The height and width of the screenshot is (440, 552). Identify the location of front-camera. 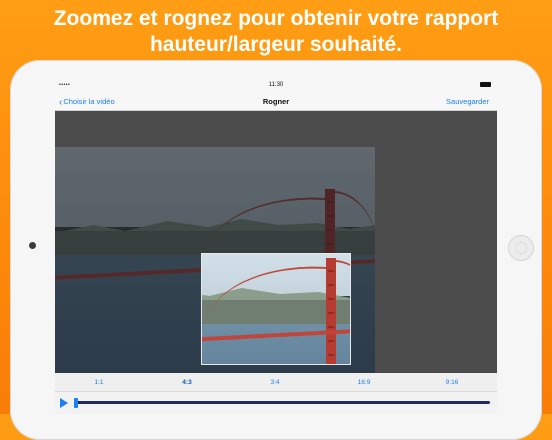
(32, 245).